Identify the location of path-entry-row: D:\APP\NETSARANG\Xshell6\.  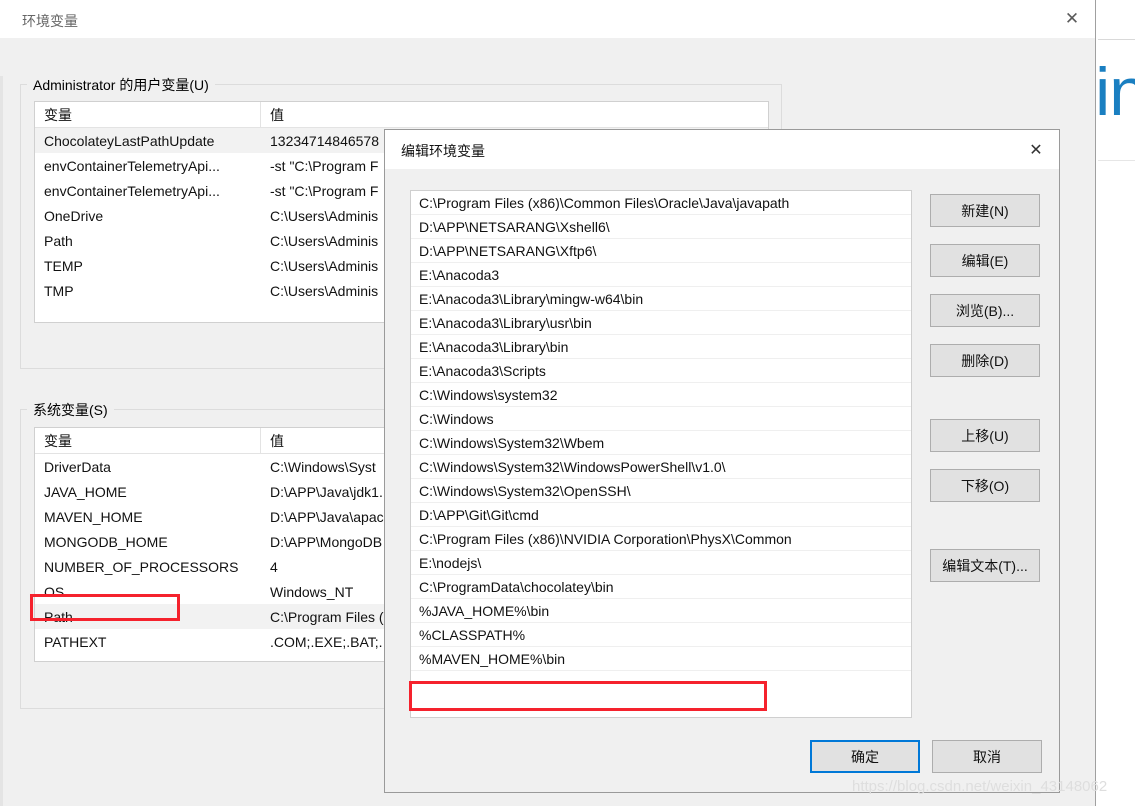
(661, 227).